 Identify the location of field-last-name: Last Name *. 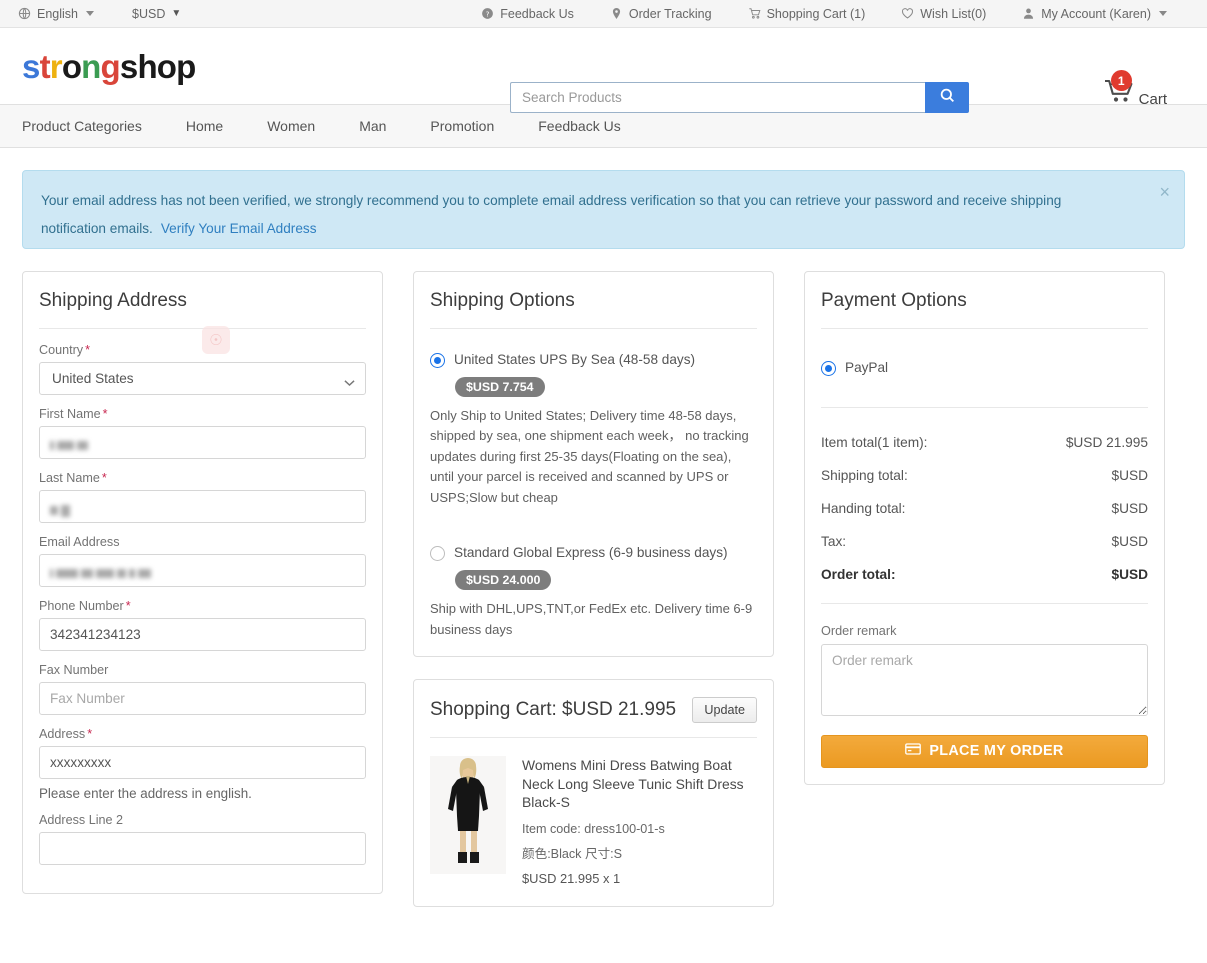
(202, 497).